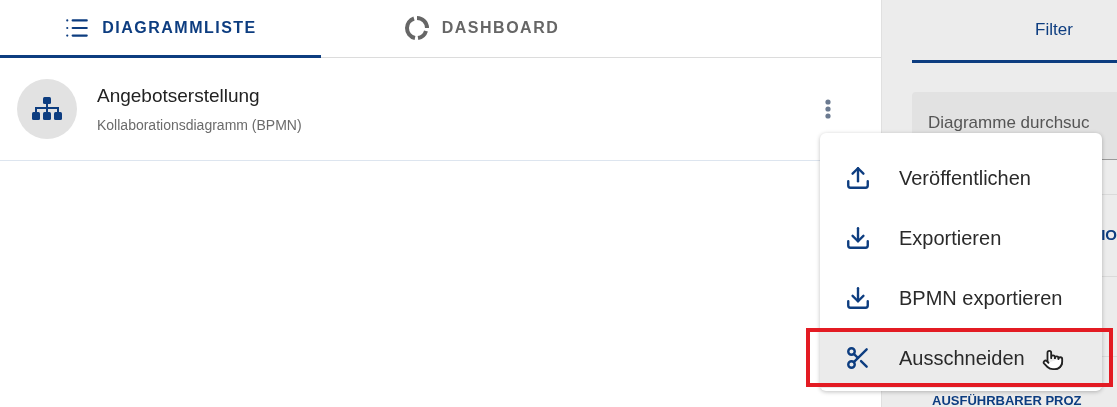 This screenshot has height=407, width=1117. Describe the element at coordinates (481, 29) in the screenshot. I see `tab: DASHBOARD` at that location.